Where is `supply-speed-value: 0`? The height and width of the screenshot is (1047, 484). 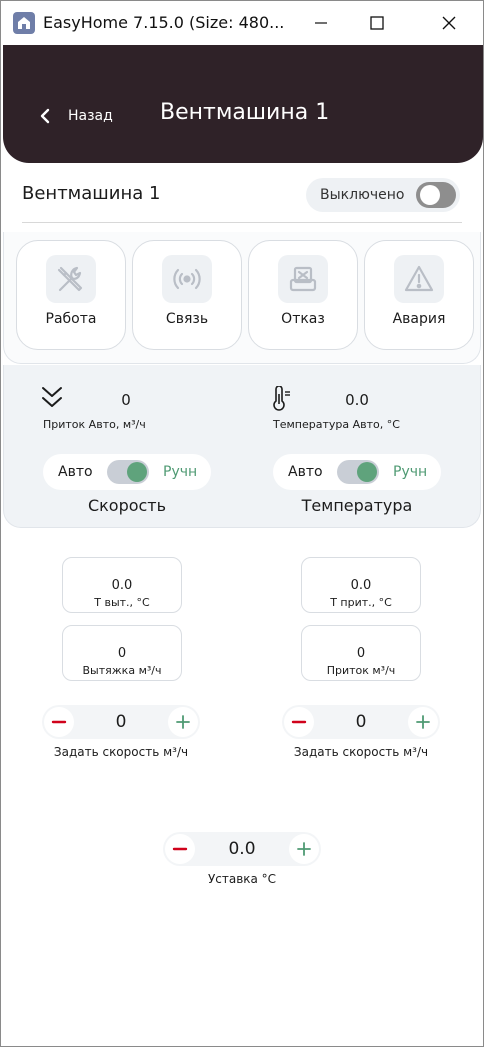
supply-speed-value: 0 is located at coordinates (361, 722).